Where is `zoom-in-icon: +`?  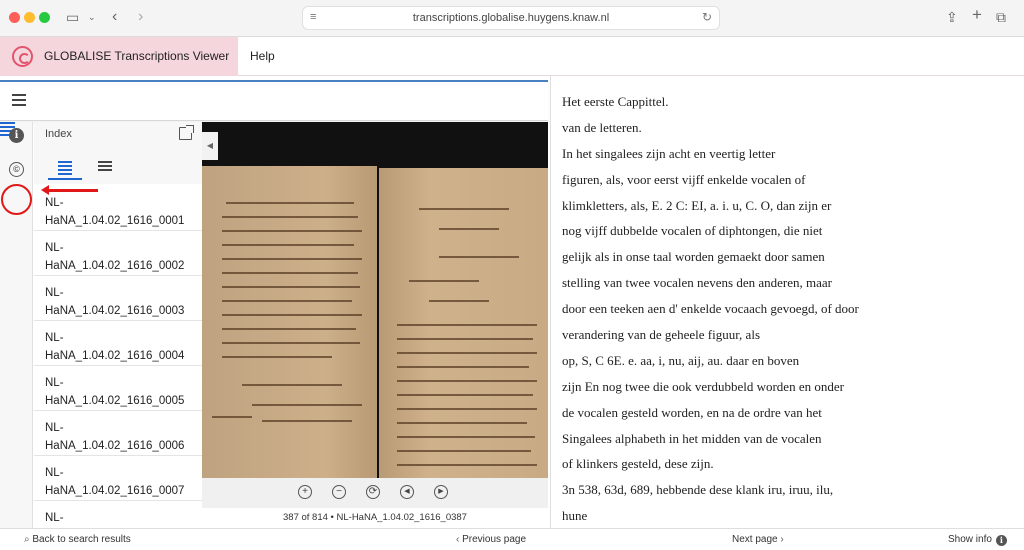
zoom-in-icon: + is located at coordinates (305, 492).